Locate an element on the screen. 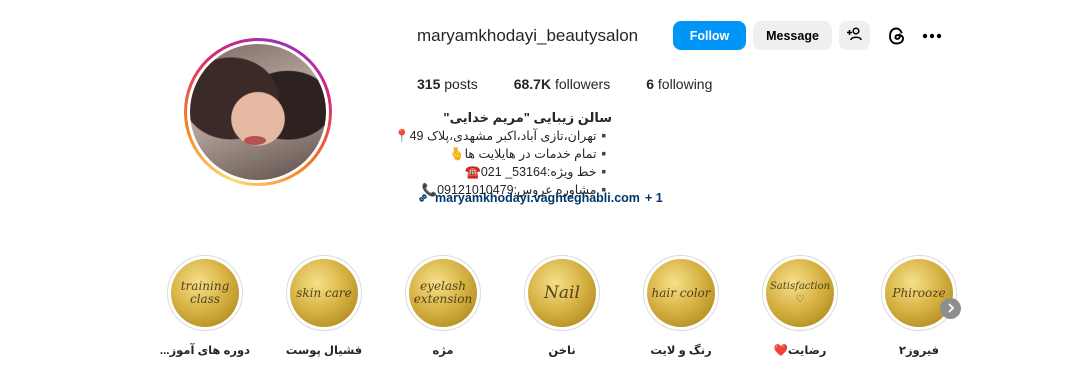 This screenshot has height=382, width=1071. highlight-cover: training class is located at coordinates (205, 293).